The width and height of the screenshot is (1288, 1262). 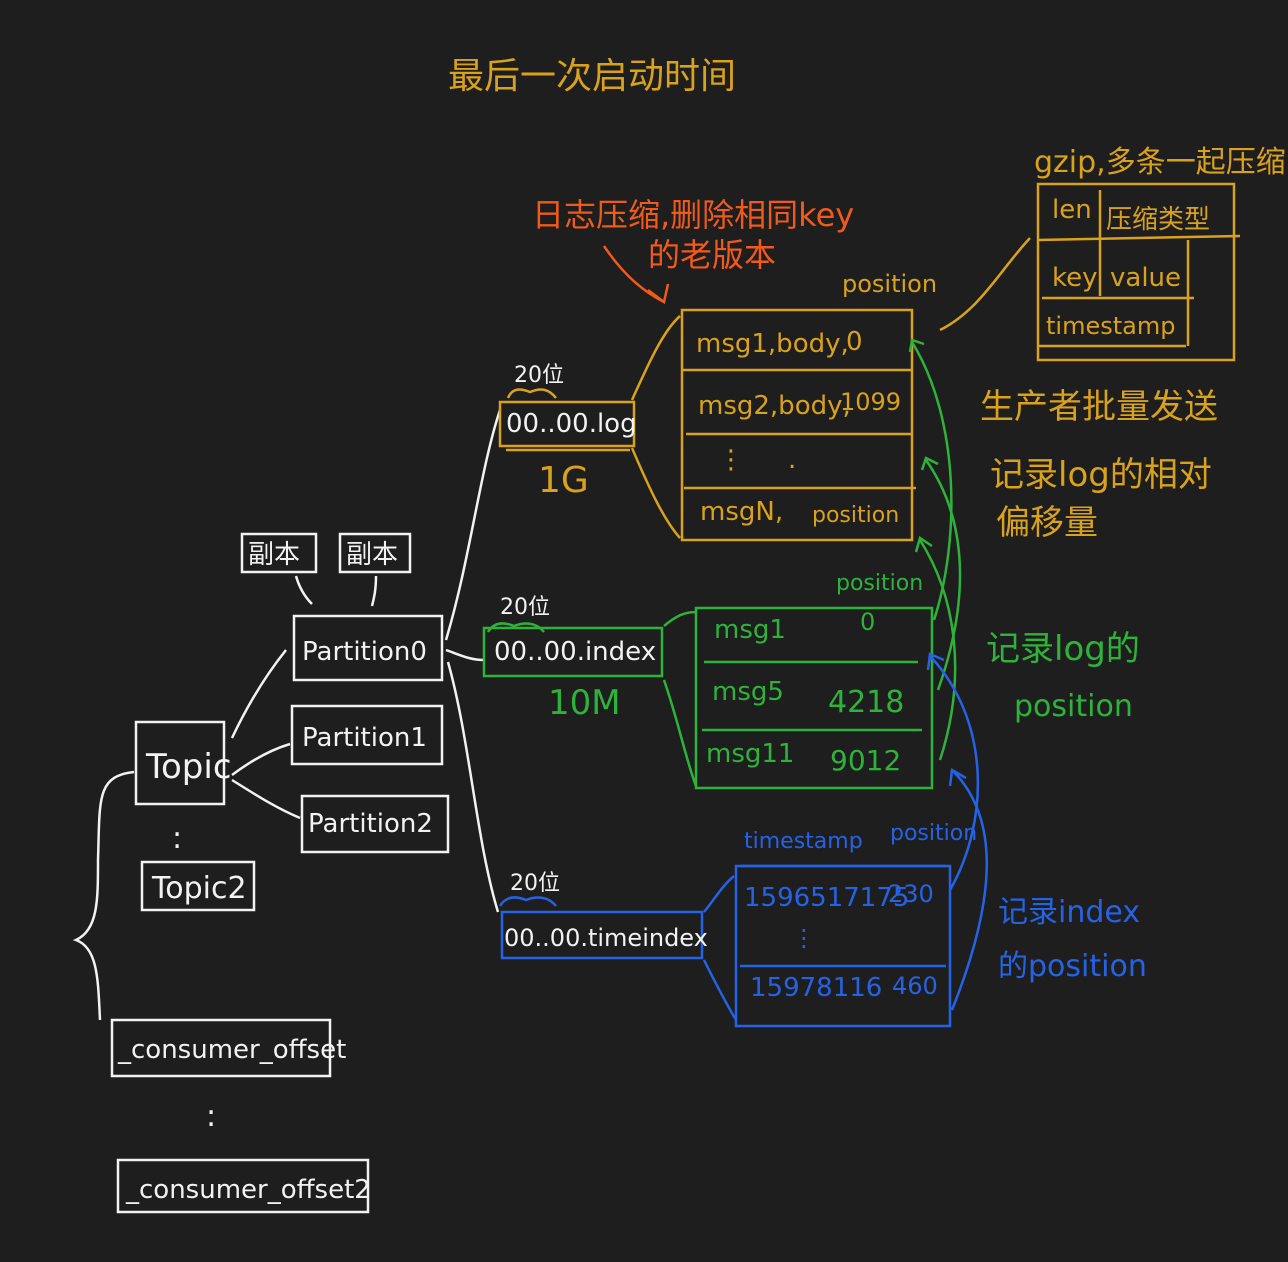 What do you see at coordinates (750, 754) in the screenshot?
I see `index-row-3-msg: msg11` at bounding box center [750, 754].